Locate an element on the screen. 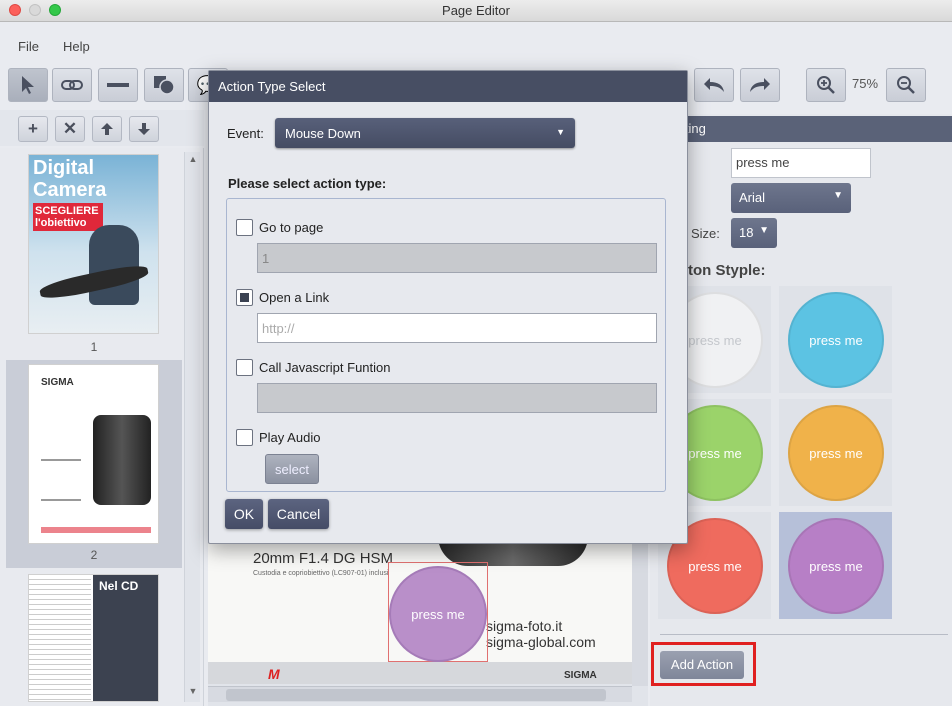 This screenshot has width=952, height=706. size-label: Size: is located at coordinates (705, 233).